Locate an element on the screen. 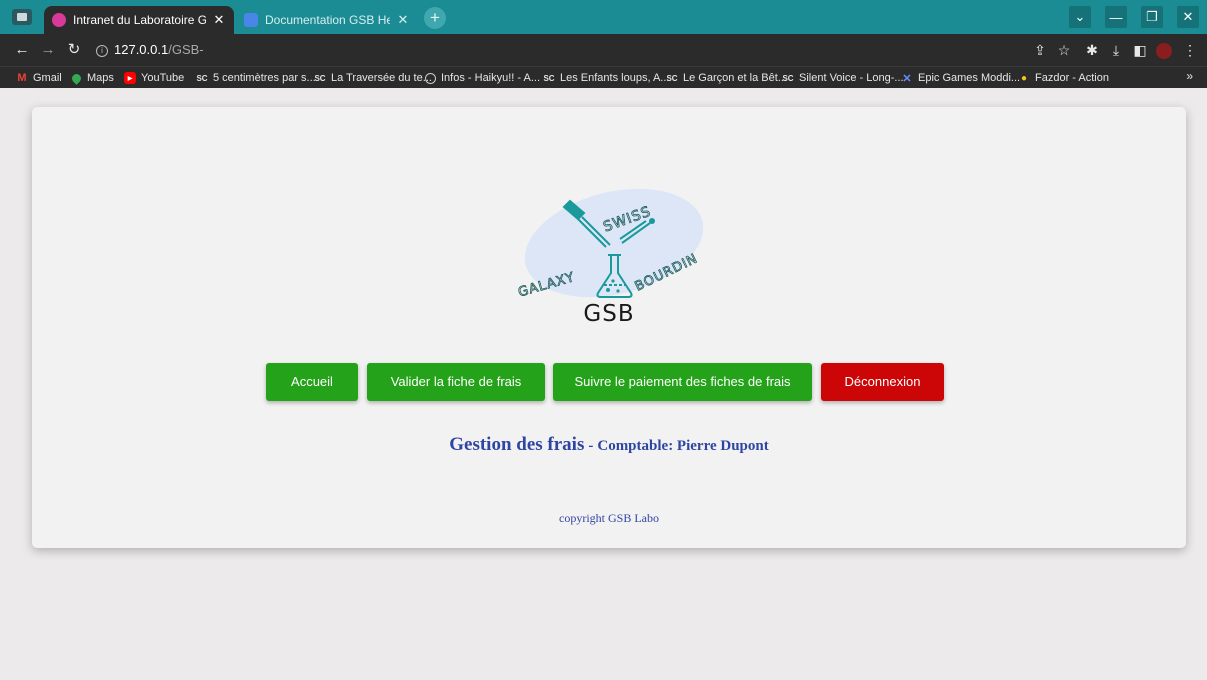  restore-button: ❐ is located at coordinates (1152, 17).